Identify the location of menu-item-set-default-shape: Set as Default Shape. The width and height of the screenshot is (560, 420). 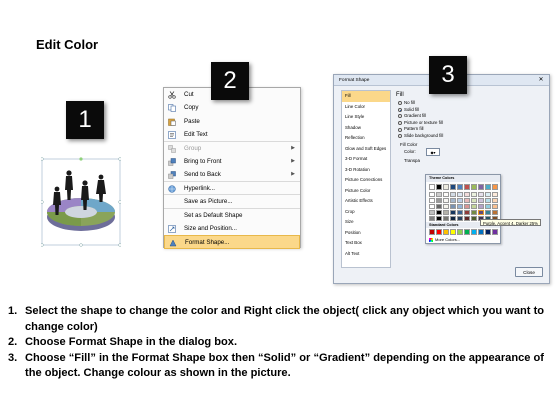
(232, 215).